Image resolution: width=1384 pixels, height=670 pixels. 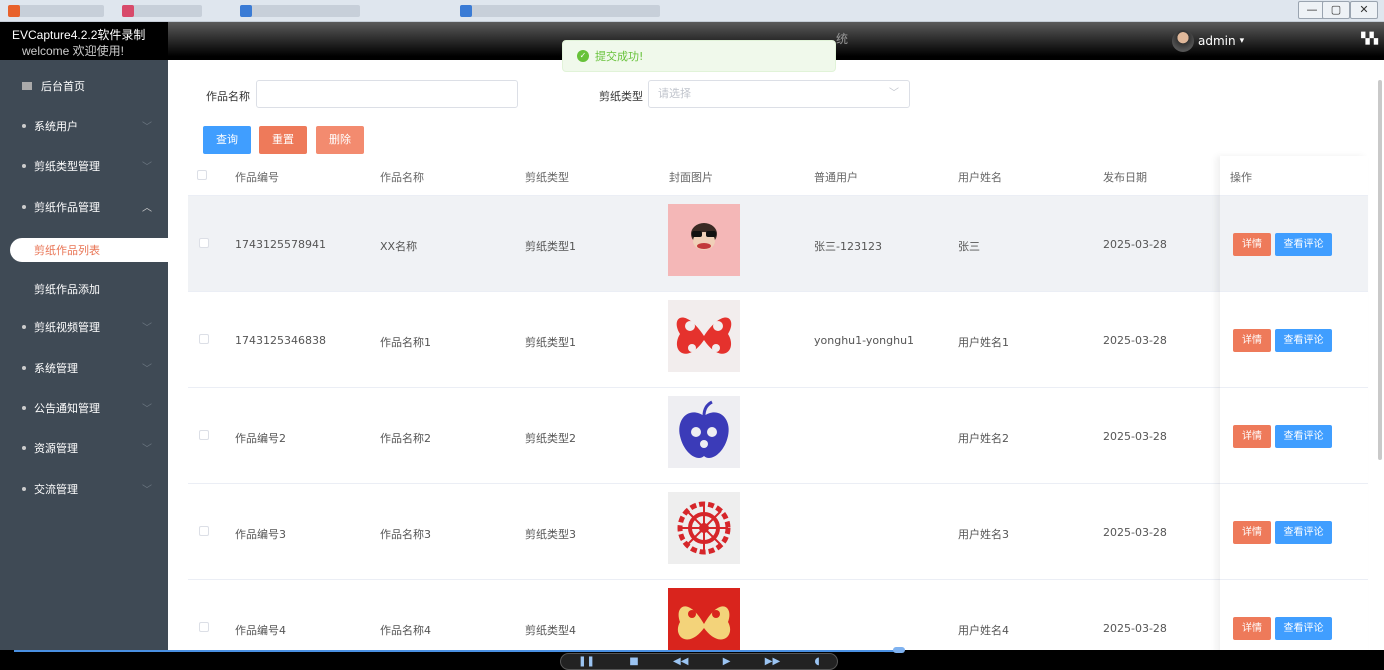 I want to click on stop-icon: ■, so click(x=633, y=661).